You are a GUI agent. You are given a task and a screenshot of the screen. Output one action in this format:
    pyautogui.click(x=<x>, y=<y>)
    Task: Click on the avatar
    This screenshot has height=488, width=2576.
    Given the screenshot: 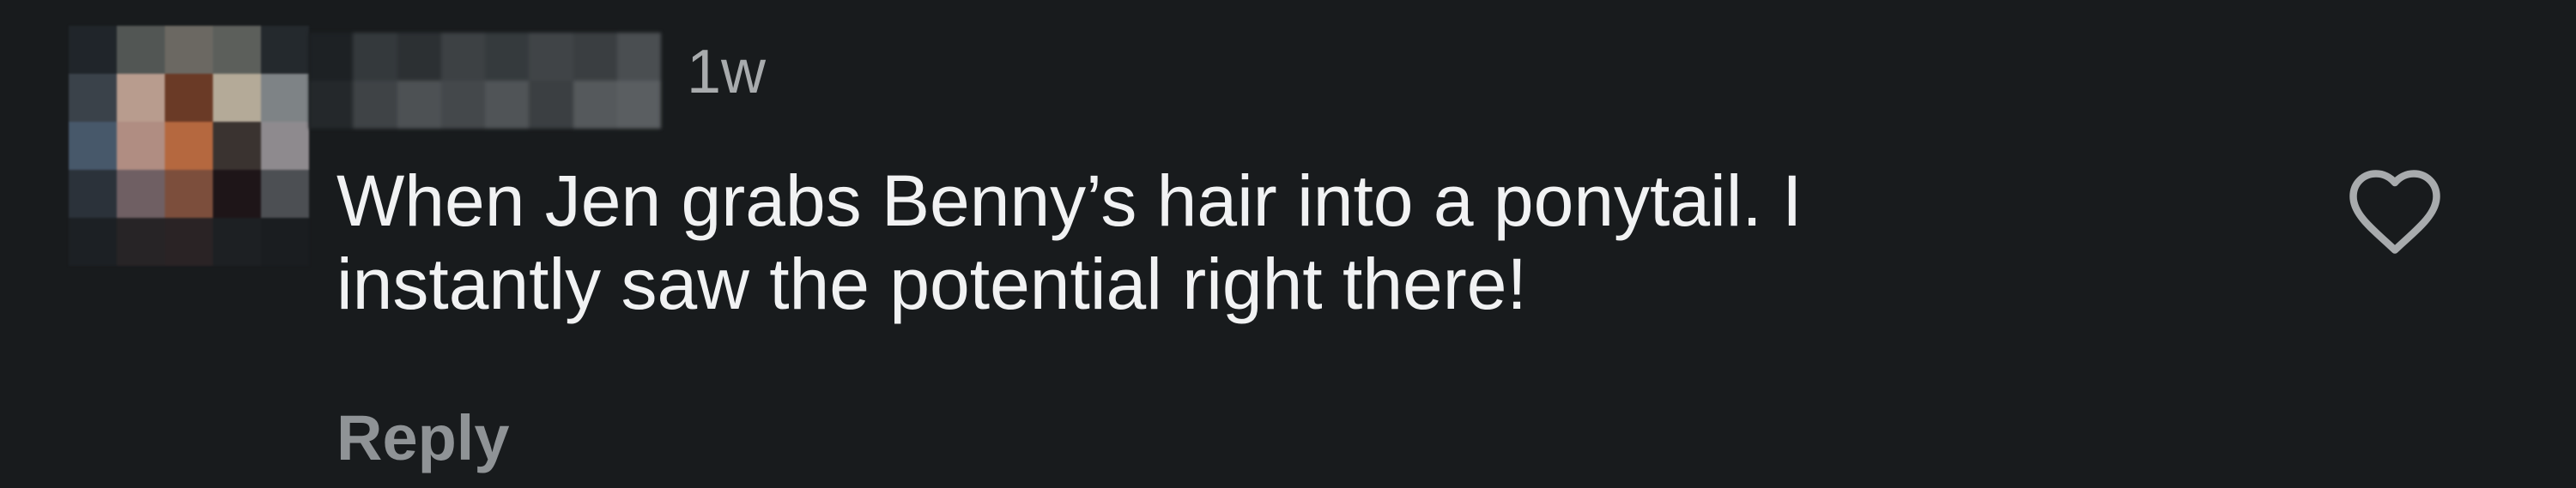 What is the action you would take?
    pyautogui.click(x=189, y=146)
    